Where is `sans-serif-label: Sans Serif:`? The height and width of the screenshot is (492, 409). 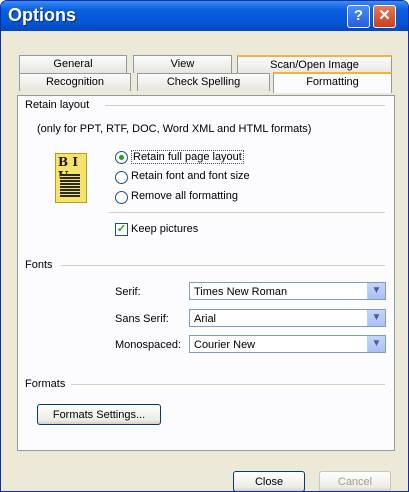 sans-serif-label: Sans Serif: is located at coordinates (142, 319).